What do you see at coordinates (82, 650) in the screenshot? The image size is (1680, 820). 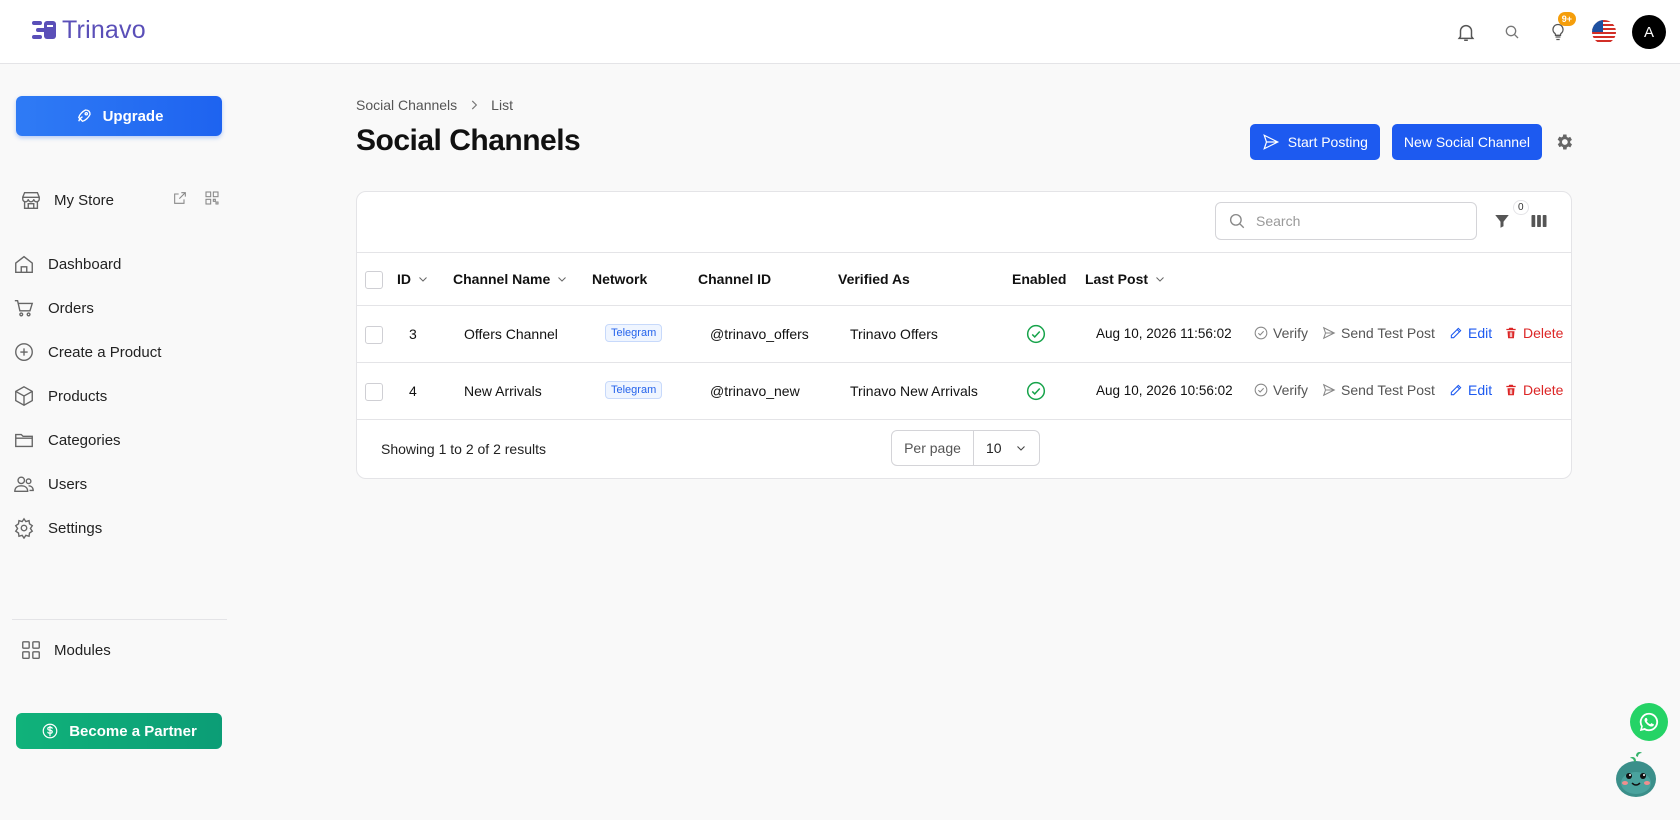 I see `modules-label: Modules` at bounding box center [82, 650].